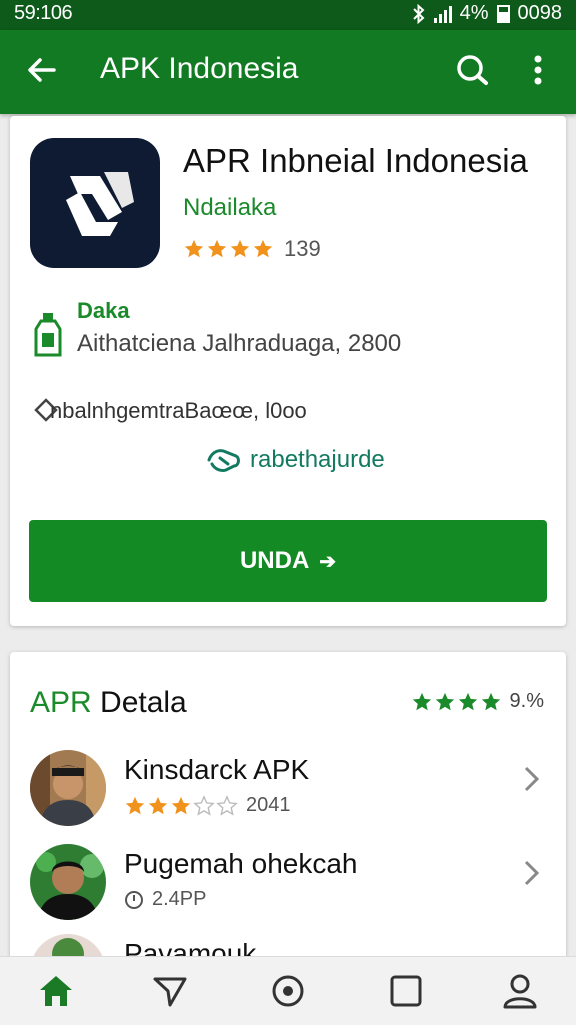 The height and width of the screenshot is (1025, 576). Describe the element at coordinates (503, 13) in the screenshot. I see `battery-icon` at that location.